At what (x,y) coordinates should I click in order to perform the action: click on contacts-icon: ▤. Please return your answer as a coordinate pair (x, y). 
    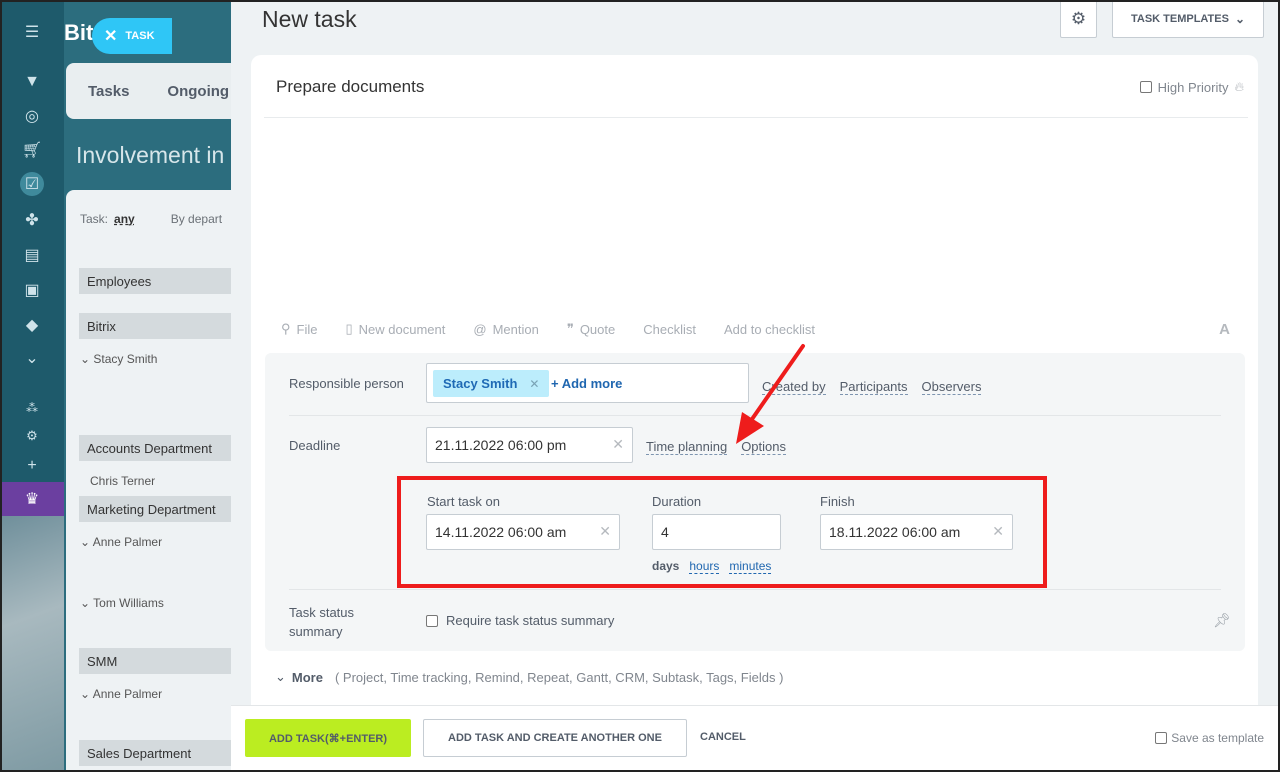
    Looking at the image, I should click on (32, 255).